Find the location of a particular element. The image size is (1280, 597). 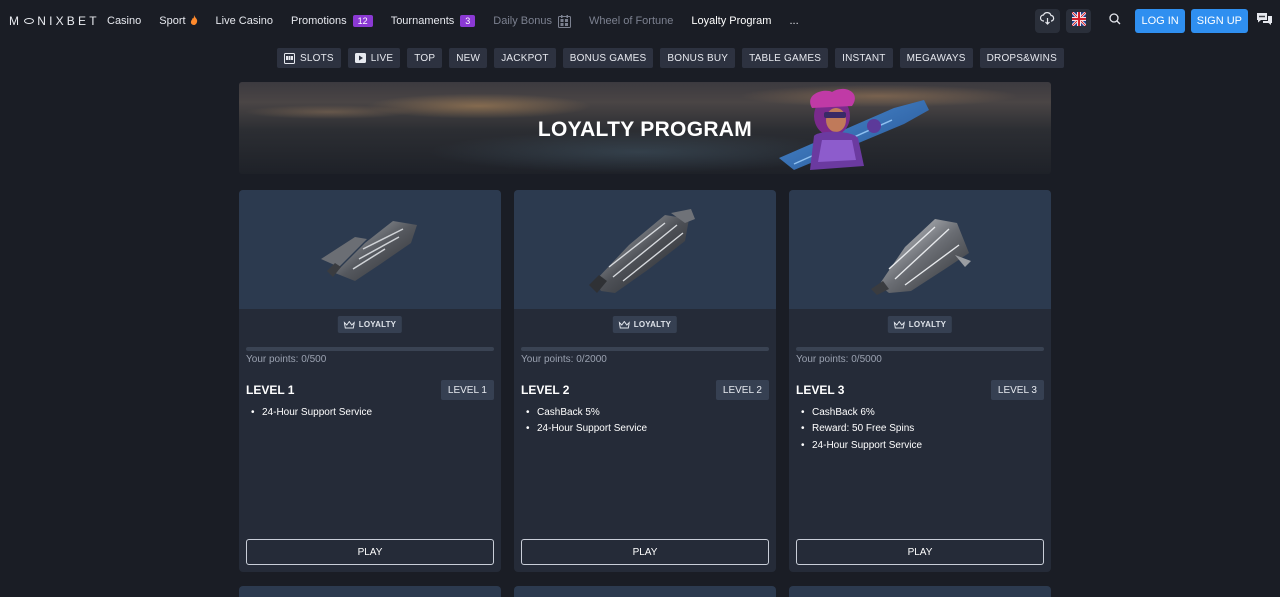

nav-promotions: Promotions 12 is located at coordinates (332, 21).